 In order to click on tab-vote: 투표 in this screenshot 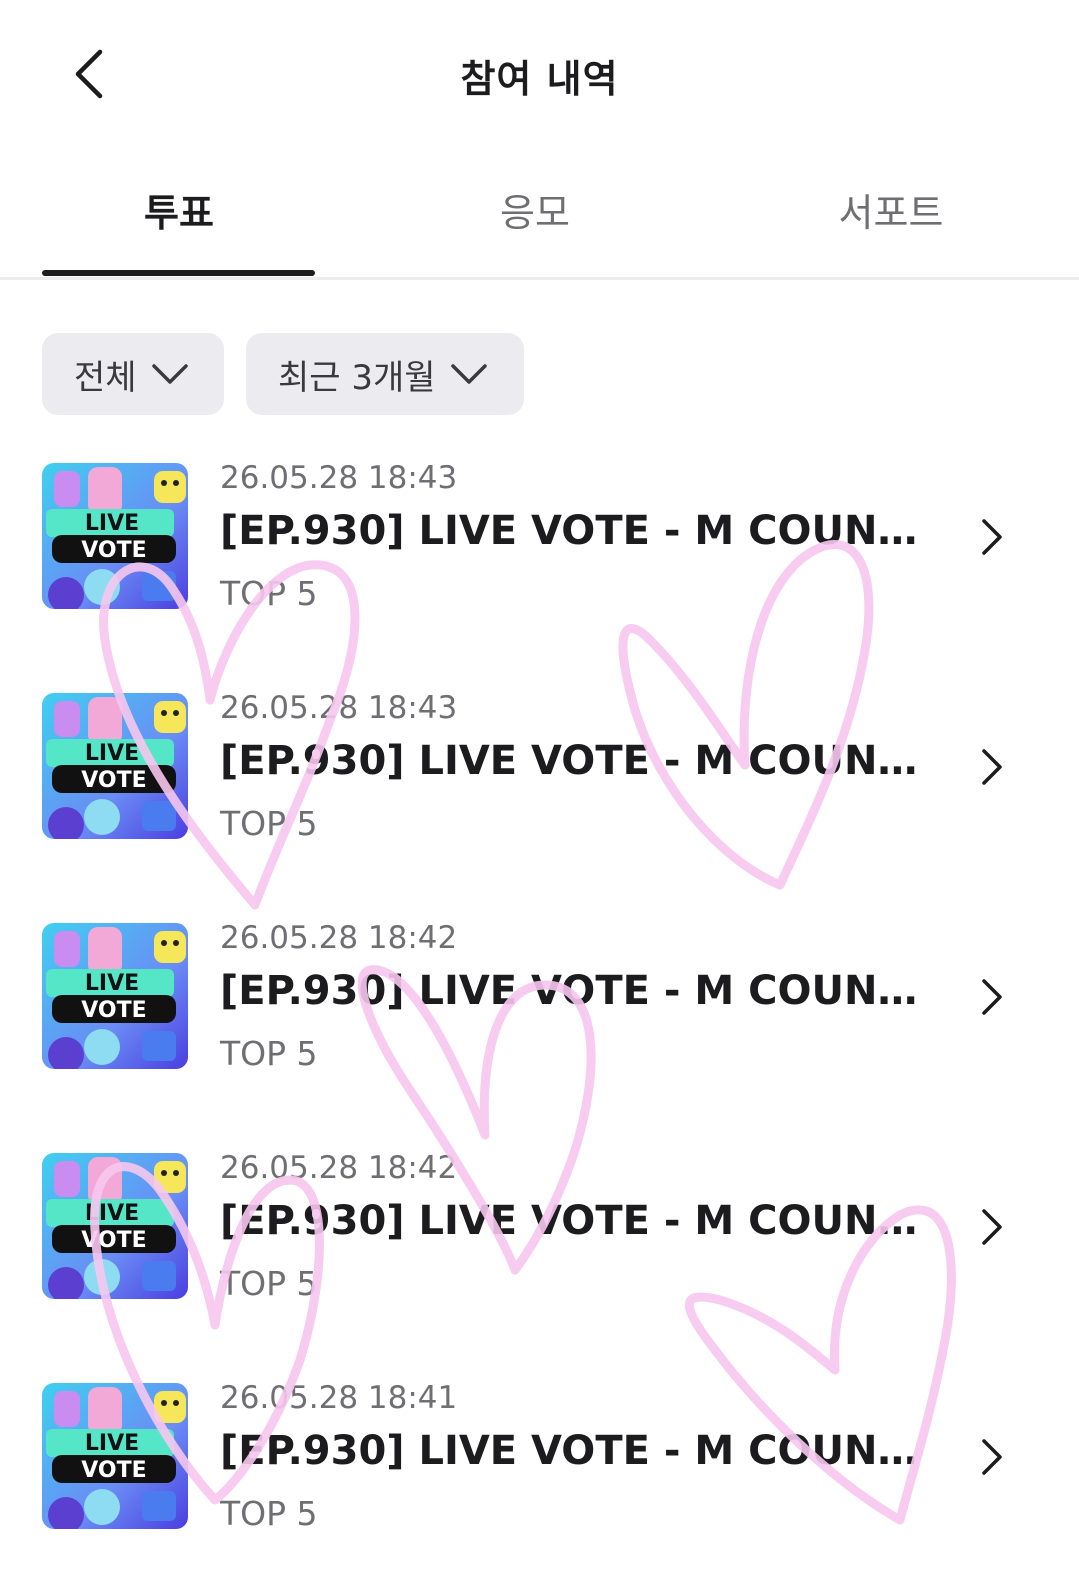, I will do `click(179, 209)`.